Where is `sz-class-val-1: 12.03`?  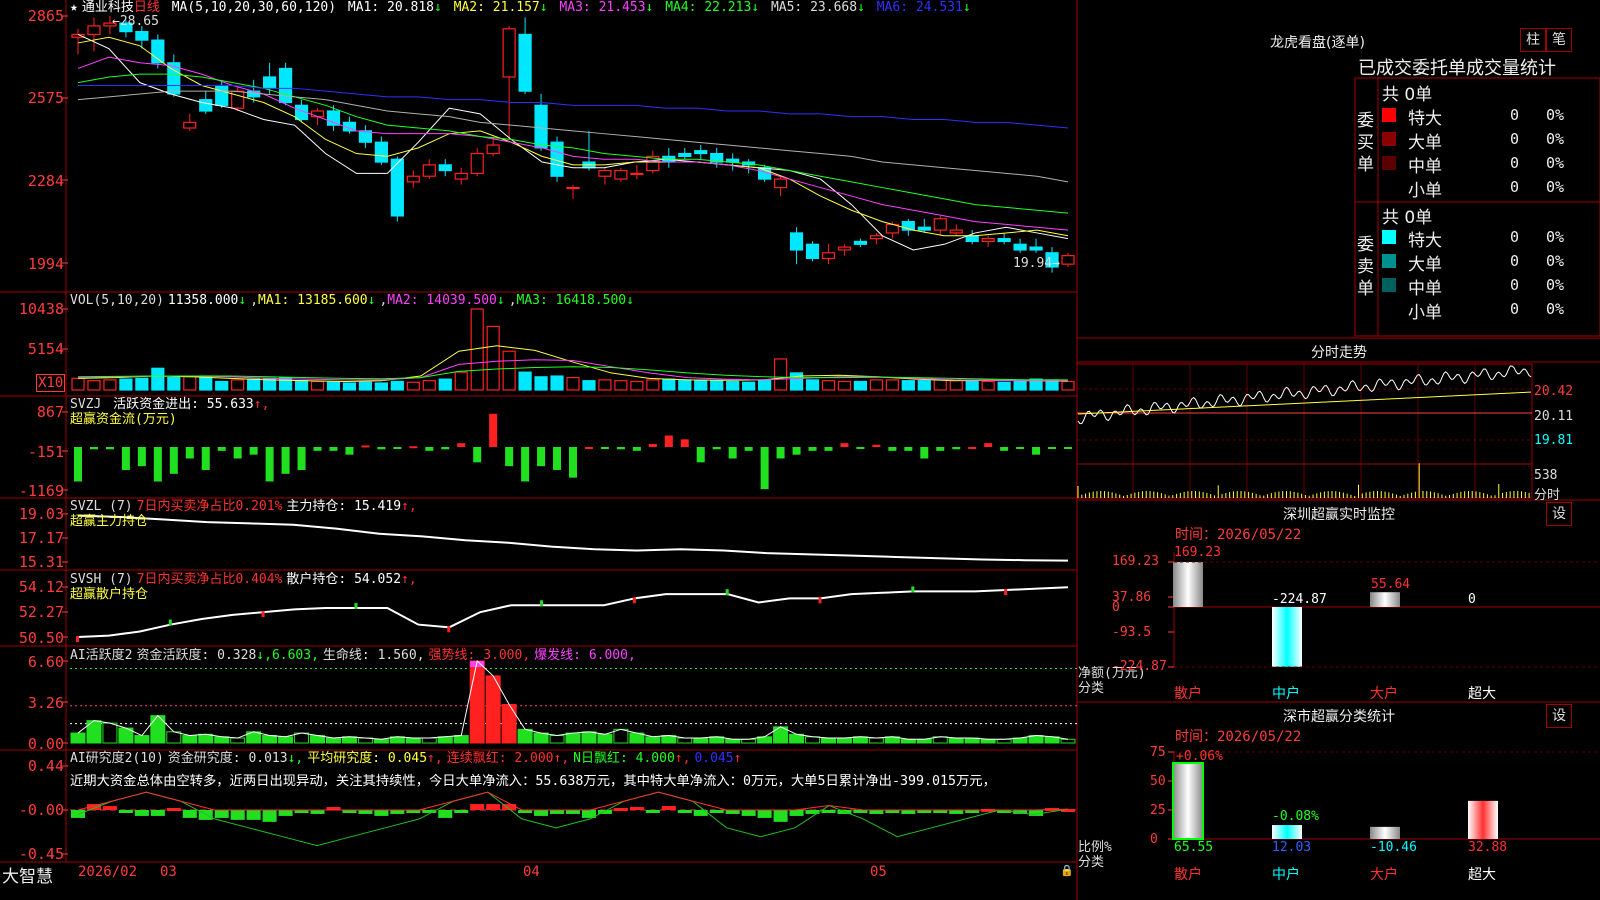
sz-class-val-1: 12.03 is located at coordinates (1292, 847).